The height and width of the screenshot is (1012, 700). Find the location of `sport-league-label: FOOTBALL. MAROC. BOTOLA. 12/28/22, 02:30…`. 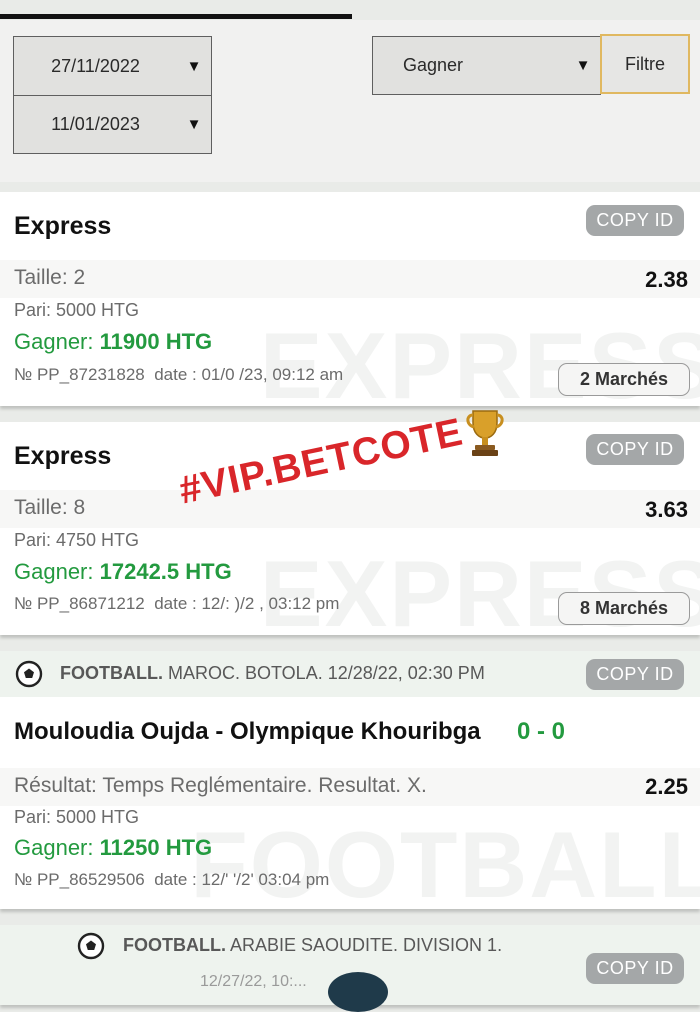

sport-league-label: FOOTBALL. MAROC. BOTOLA. 12/28/22, 02:30… is located at coordinates (272, 673).